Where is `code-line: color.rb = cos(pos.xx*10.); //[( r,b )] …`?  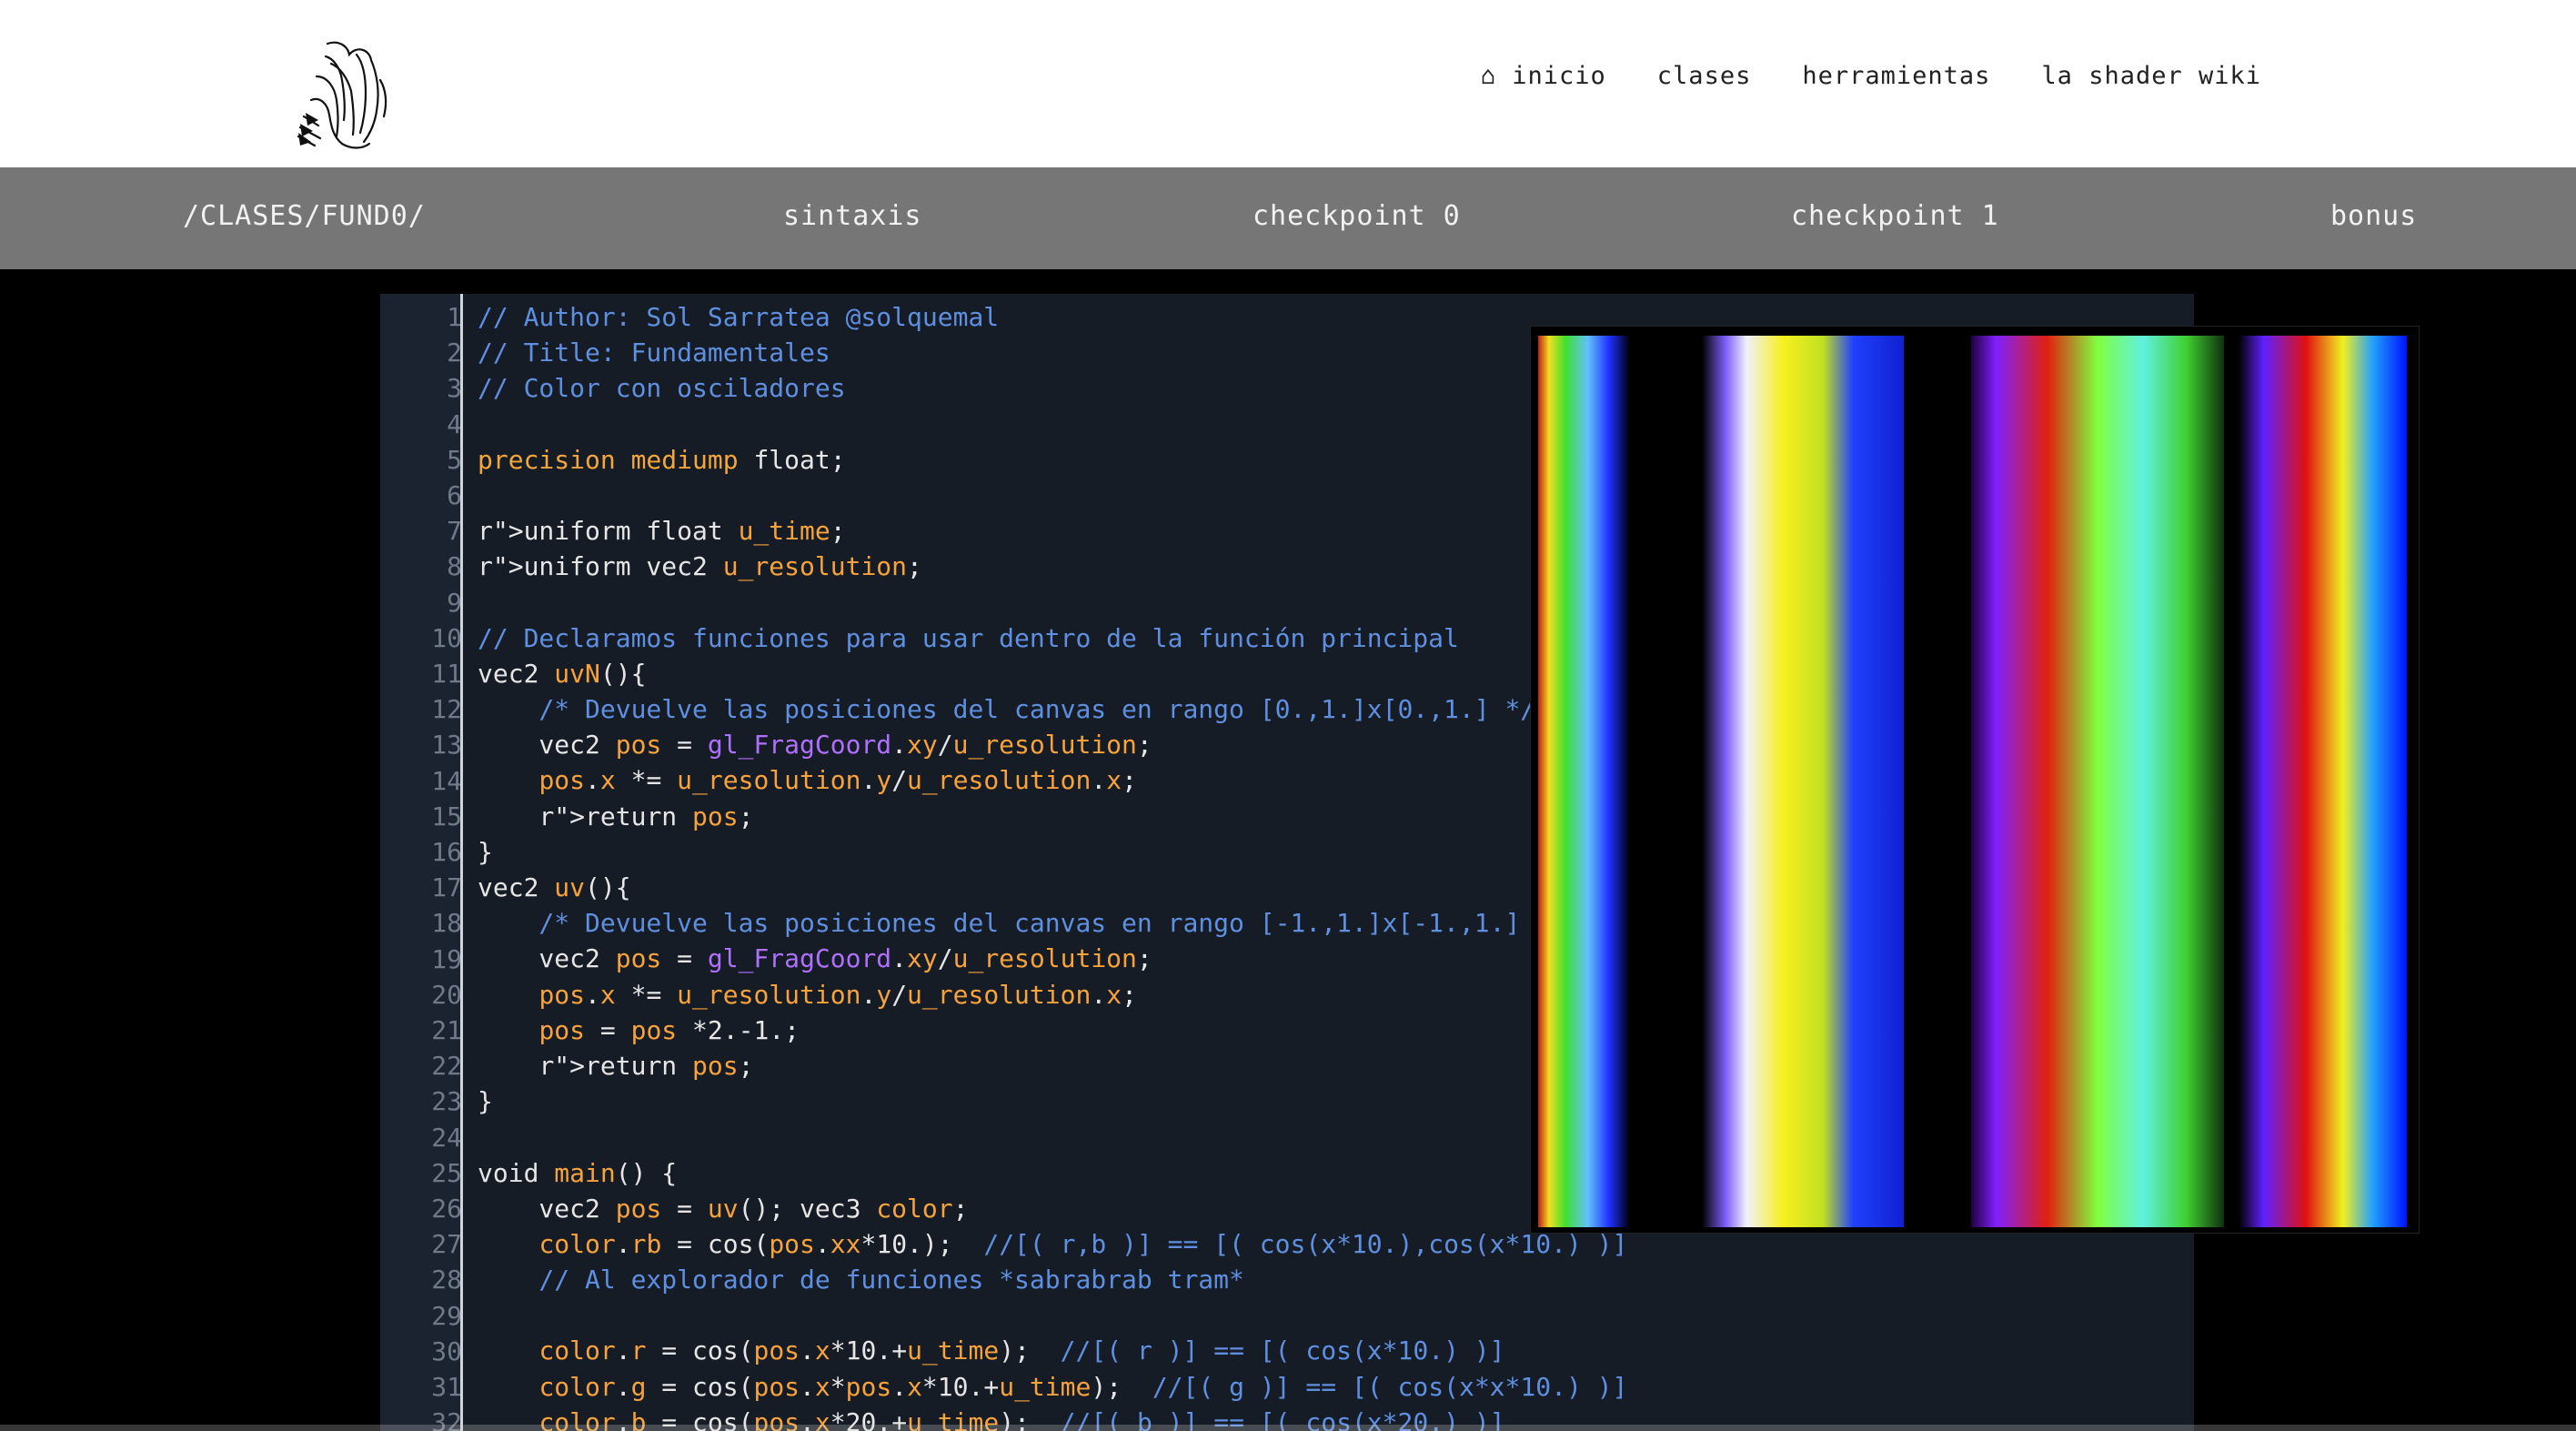 code-line: color.rb = cos(pos.xx*10.); //[( r,b )] … is located at coordinates (1083, 1244).